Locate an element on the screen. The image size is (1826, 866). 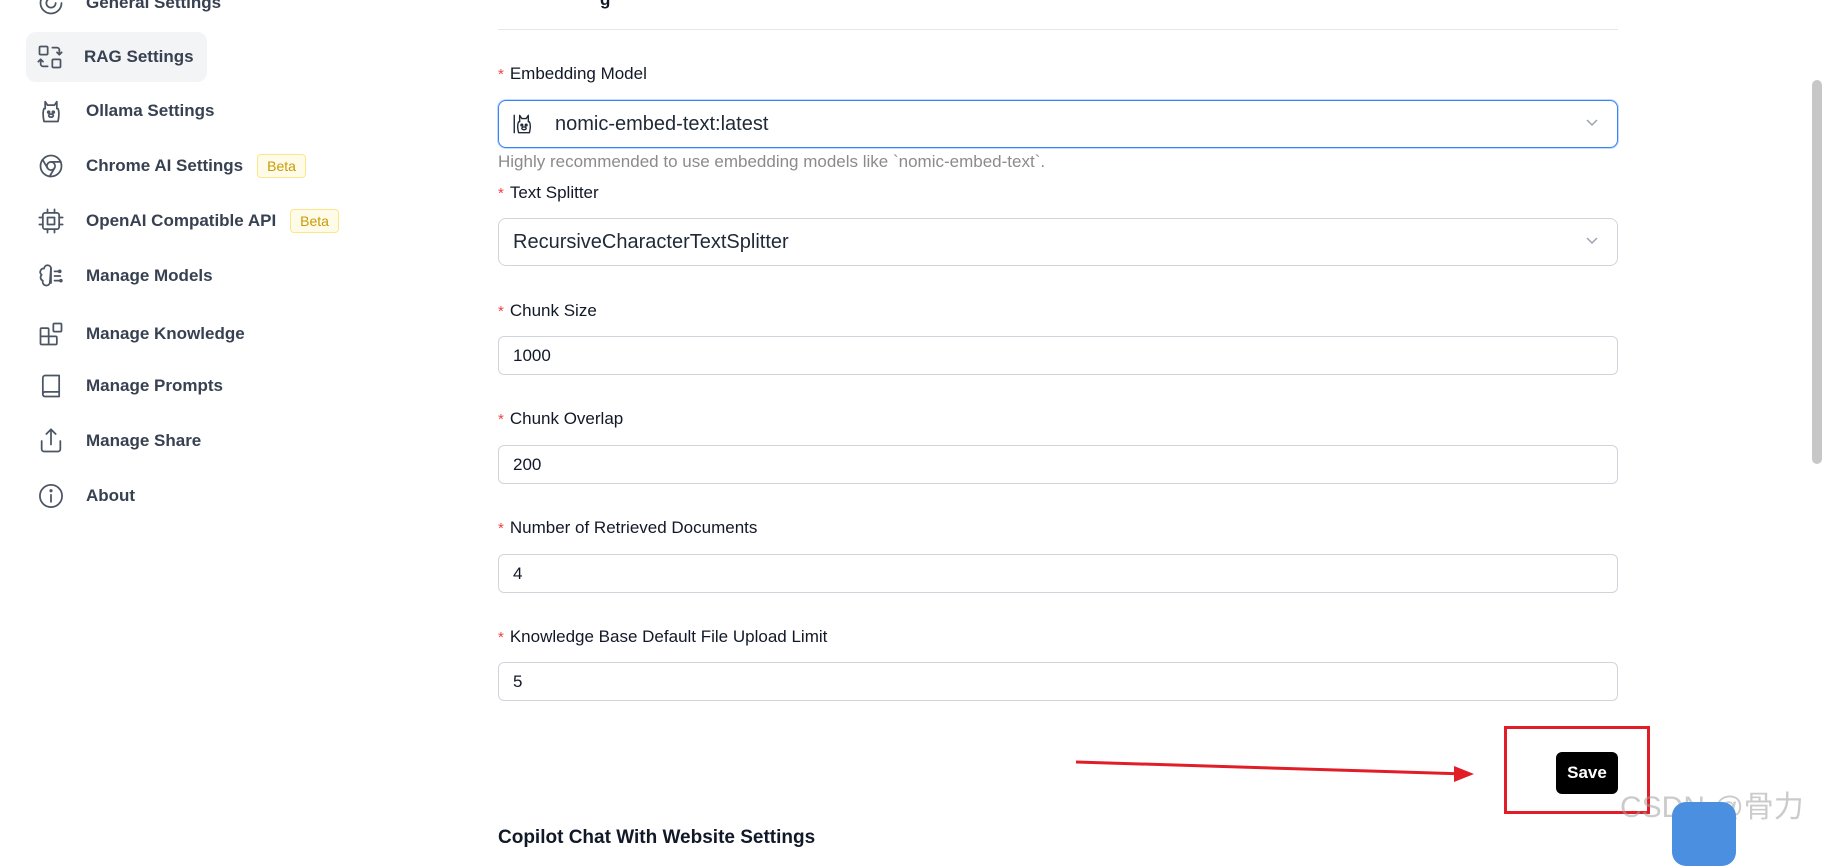
chunk-overlap-input is located at coordinates (1058, 464).